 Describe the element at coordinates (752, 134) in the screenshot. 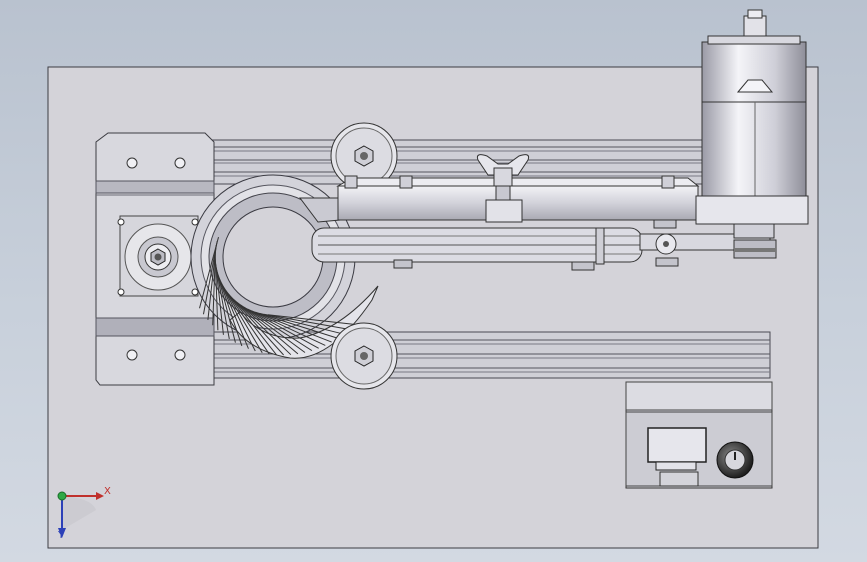

I see `dc-motor` at that location.